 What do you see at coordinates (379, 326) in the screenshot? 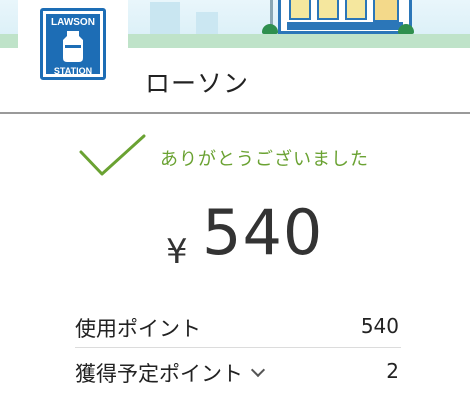
I see `used-points-value: 540` at bounding box center [379, 326].